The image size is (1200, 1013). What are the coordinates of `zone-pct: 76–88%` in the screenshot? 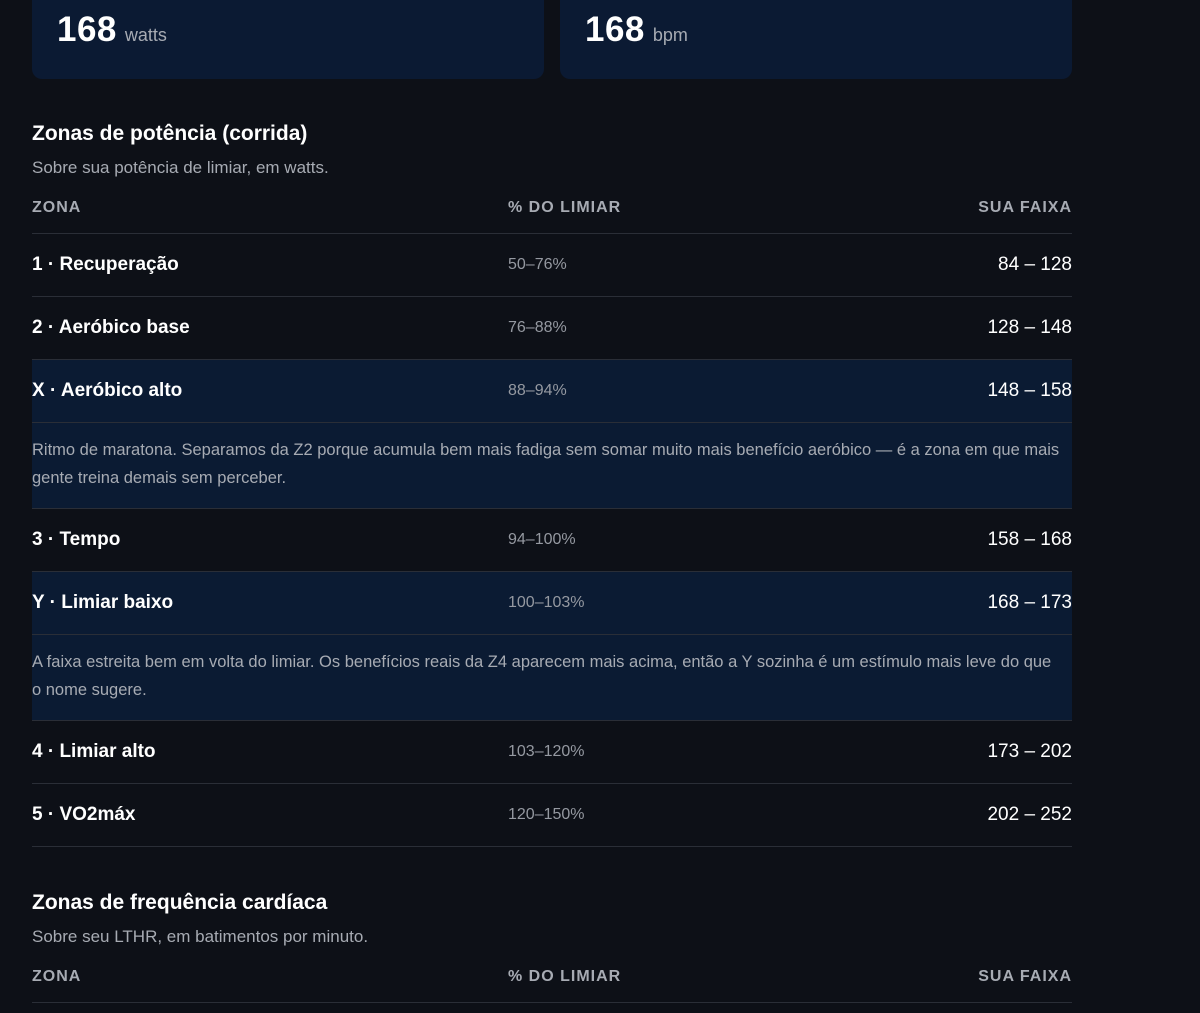 It's located at (537, 327).